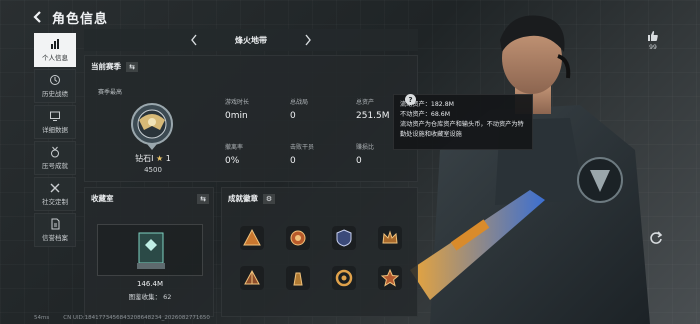 The width and height of the screenshot is (700, 324). Describe the element at coordinates (150, 284) in the screenshot. I see `collection-value: 146.4M` at that location.